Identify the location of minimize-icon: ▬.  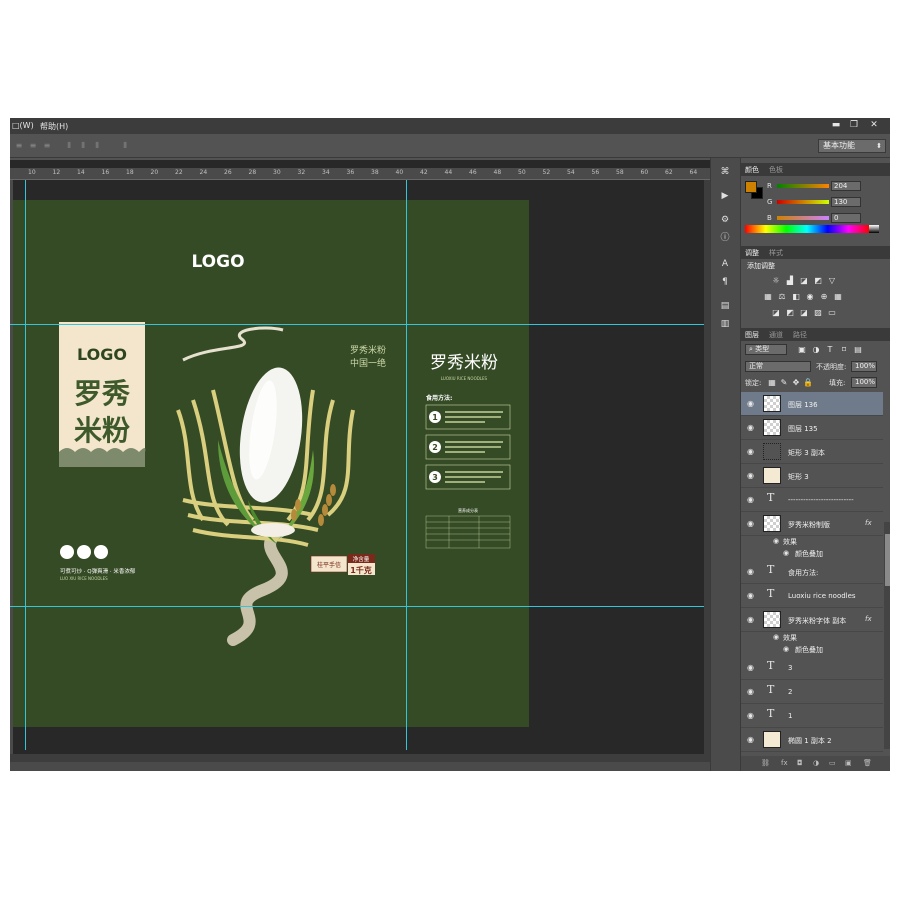
(836, 125).